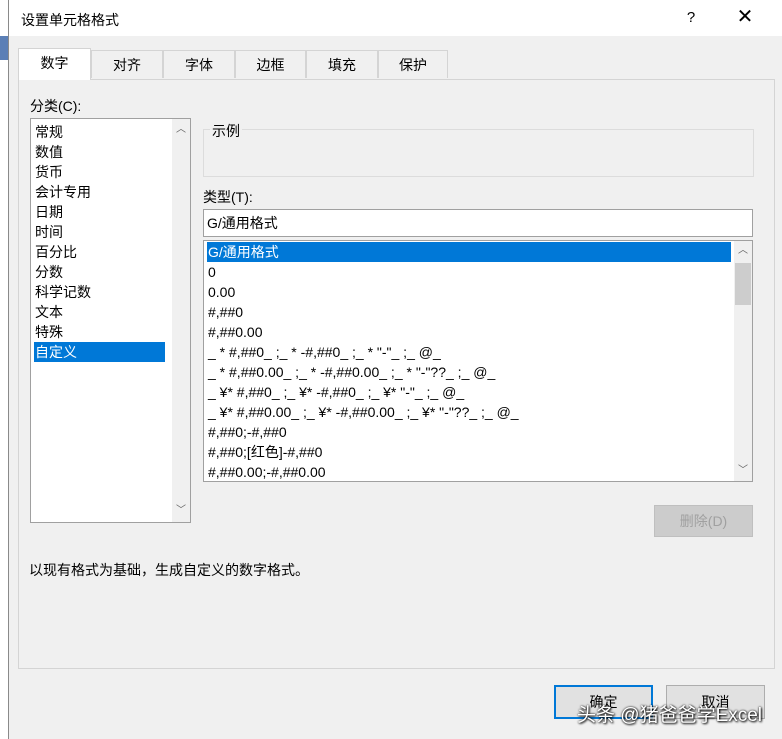  What do you see at coordinates (743, 361) in the screenshot?
I see `type-scrollbar: ︿ ﹀` at bounding box center [743, 361].